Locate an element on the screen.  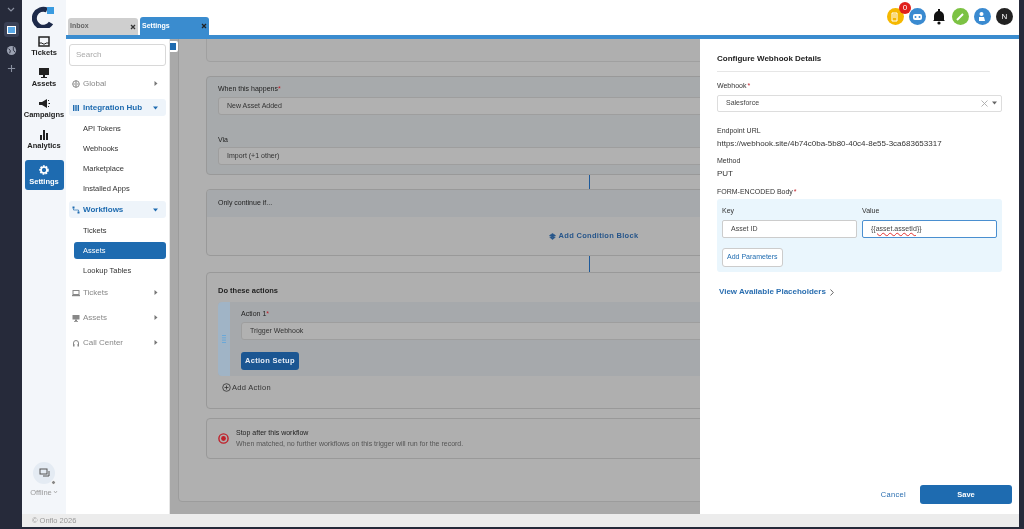
chat-icon is located at coordinates (44, 472).